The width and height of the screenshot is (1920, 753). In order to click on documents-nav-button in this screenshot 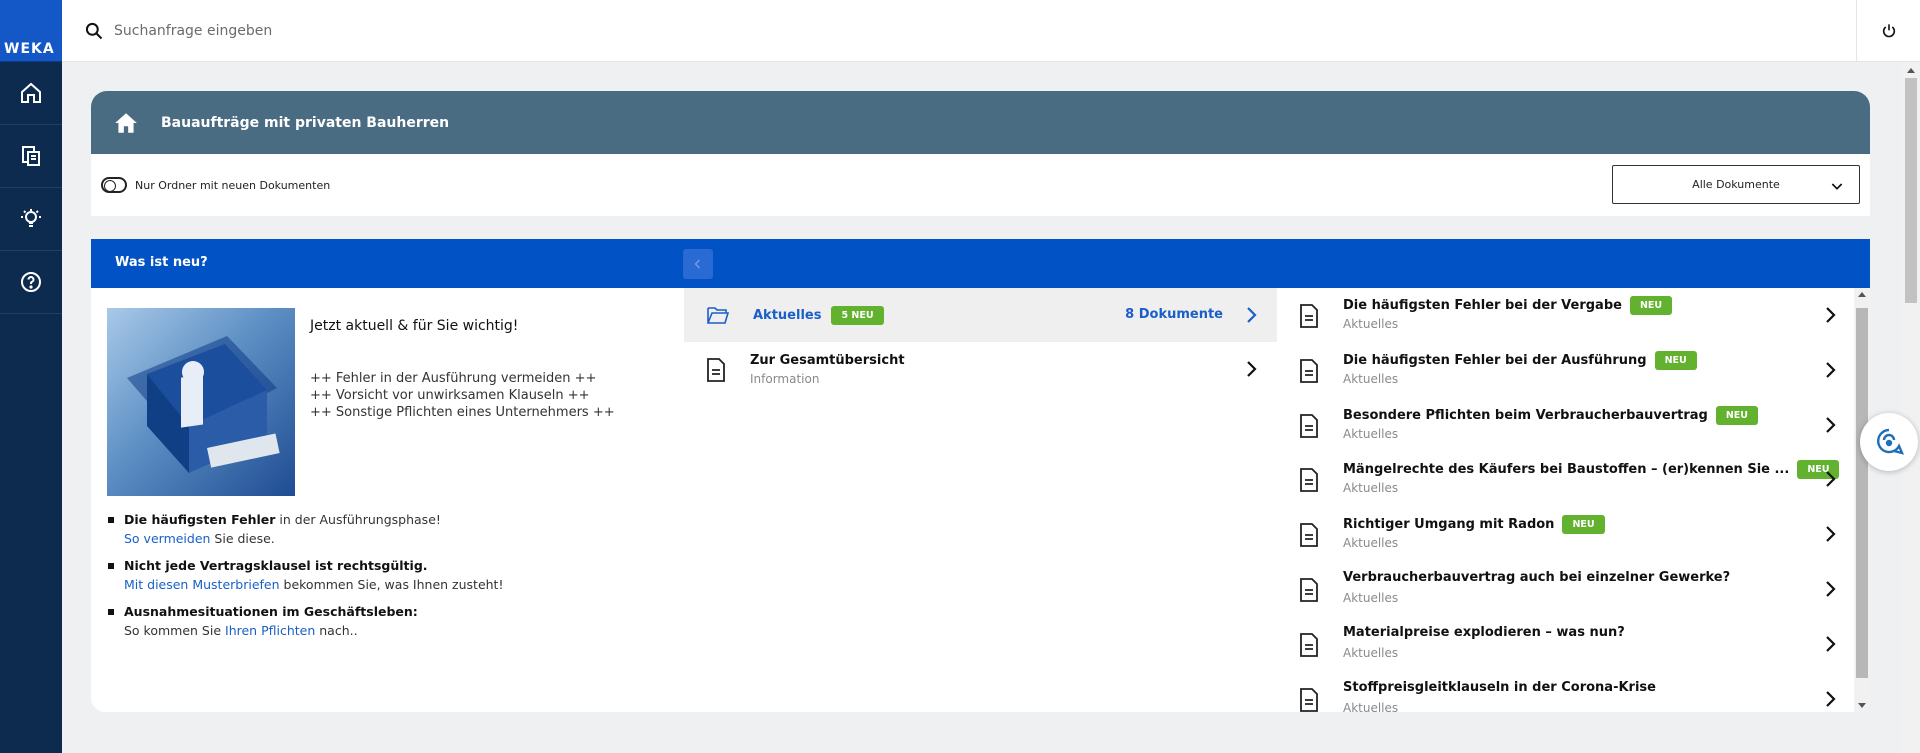, I will do `click(31, 156)`.